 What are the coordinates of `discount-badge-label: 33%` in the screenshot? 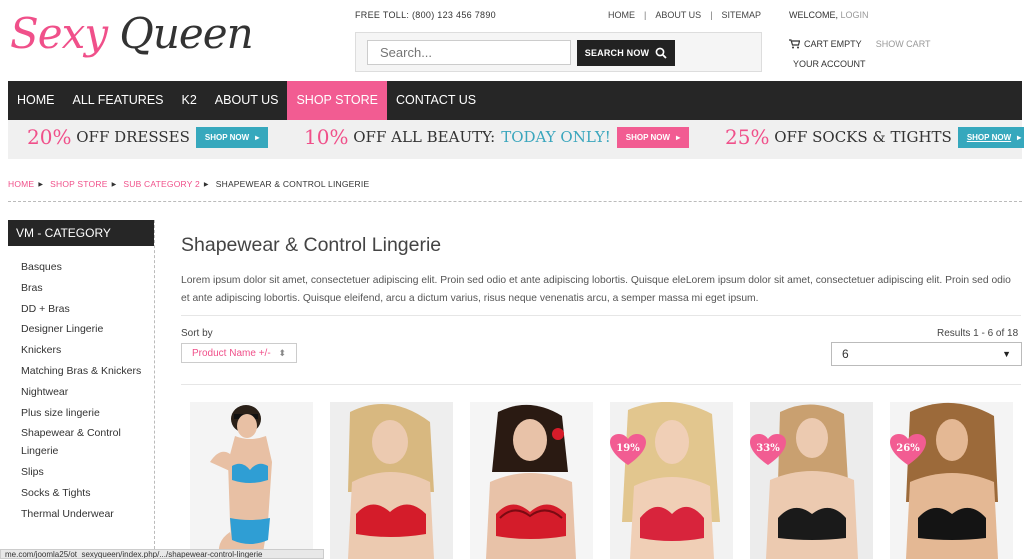 It's located at (768, 448).